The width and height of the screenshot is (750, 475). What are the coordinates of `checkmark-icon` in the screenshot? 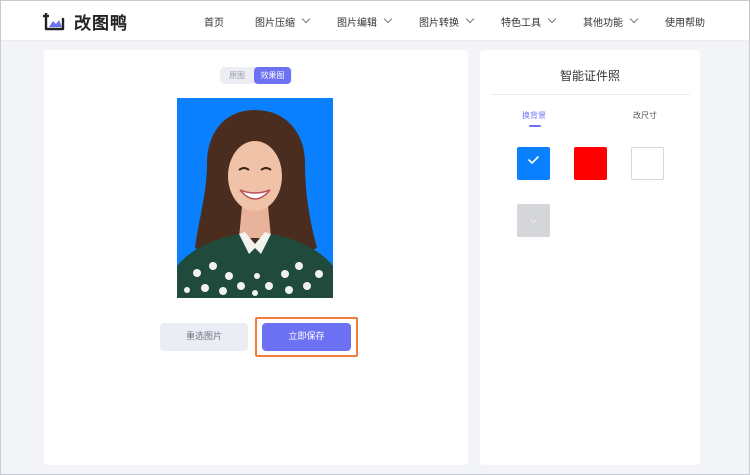 It's located at (533, 160).